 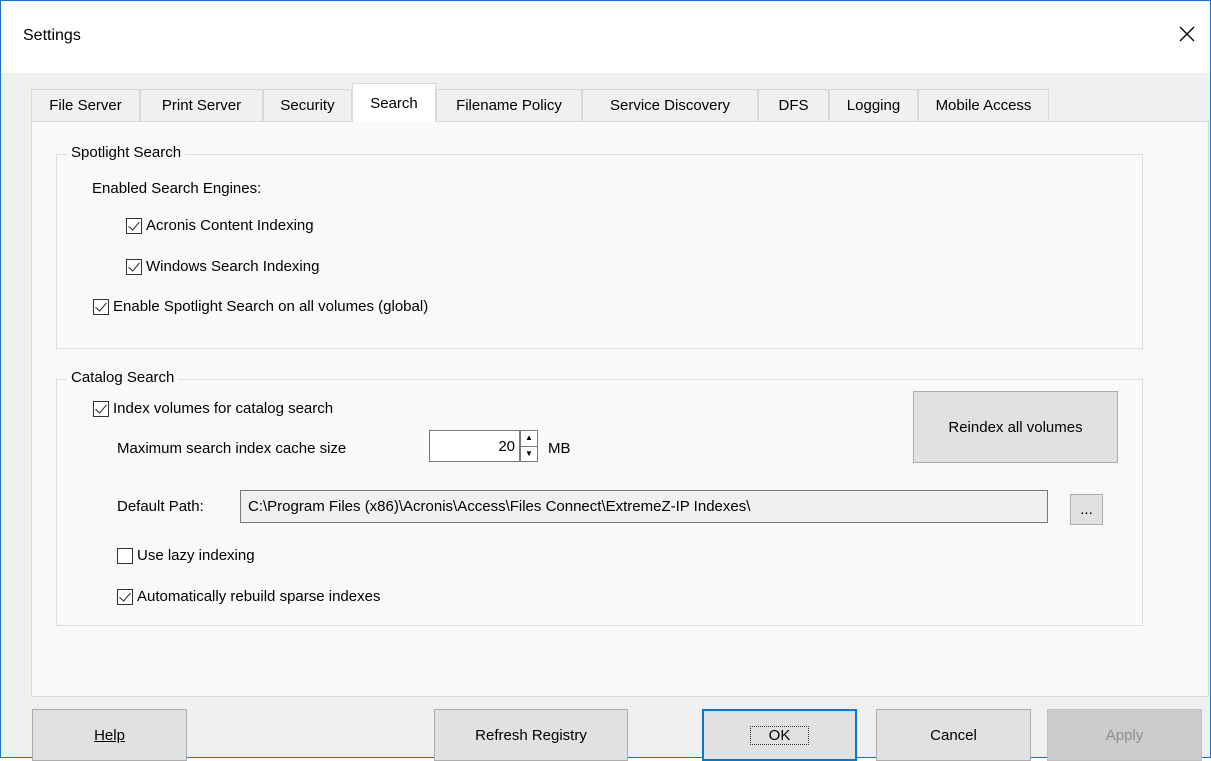 What do you see at coordinates (307, 105) in the screenshot?
I see `tab-security: Security` at bounding box center [307, 105].